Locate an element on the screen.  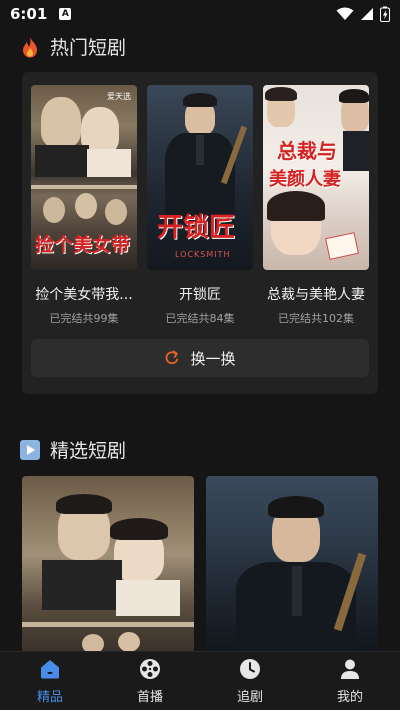
featured-section-title: 精选短剧 is located at coordinates (88, 451).